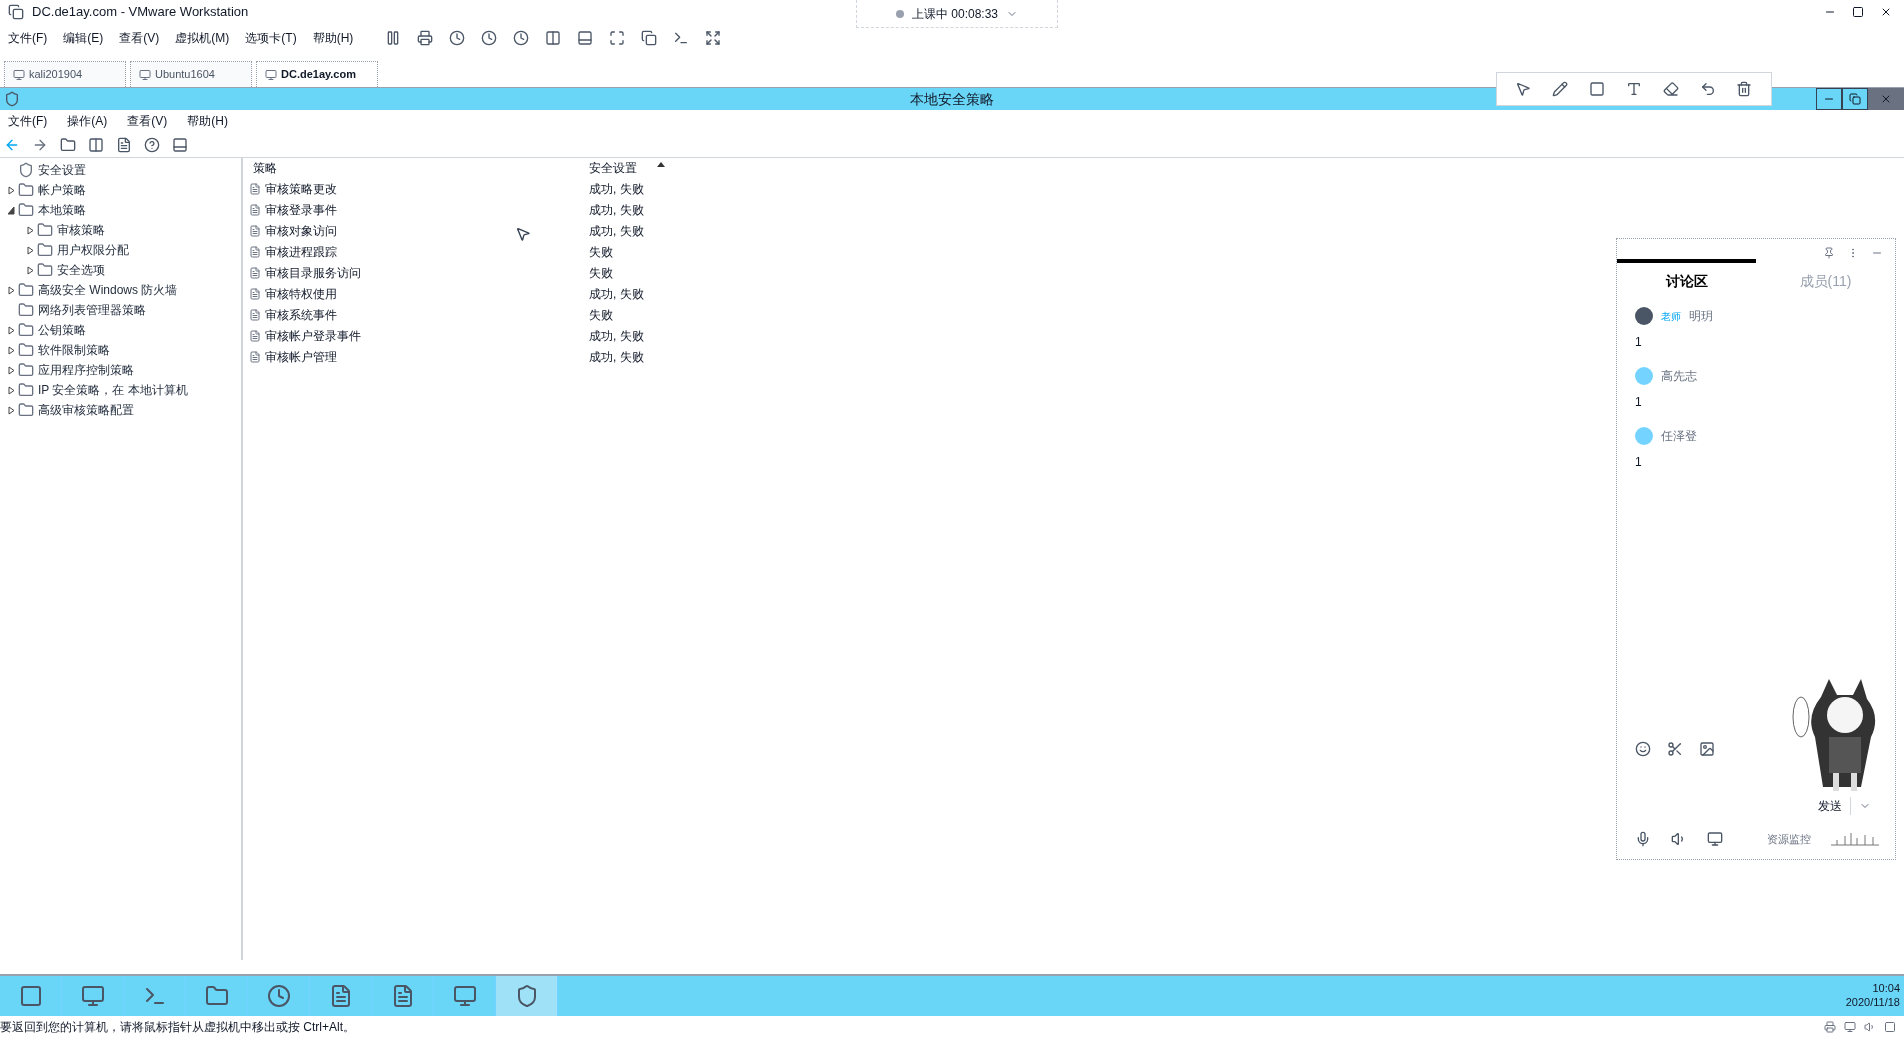 This screenshot has height=1038, width=1904. I want to click on screen-icon, so click(1715, 838).